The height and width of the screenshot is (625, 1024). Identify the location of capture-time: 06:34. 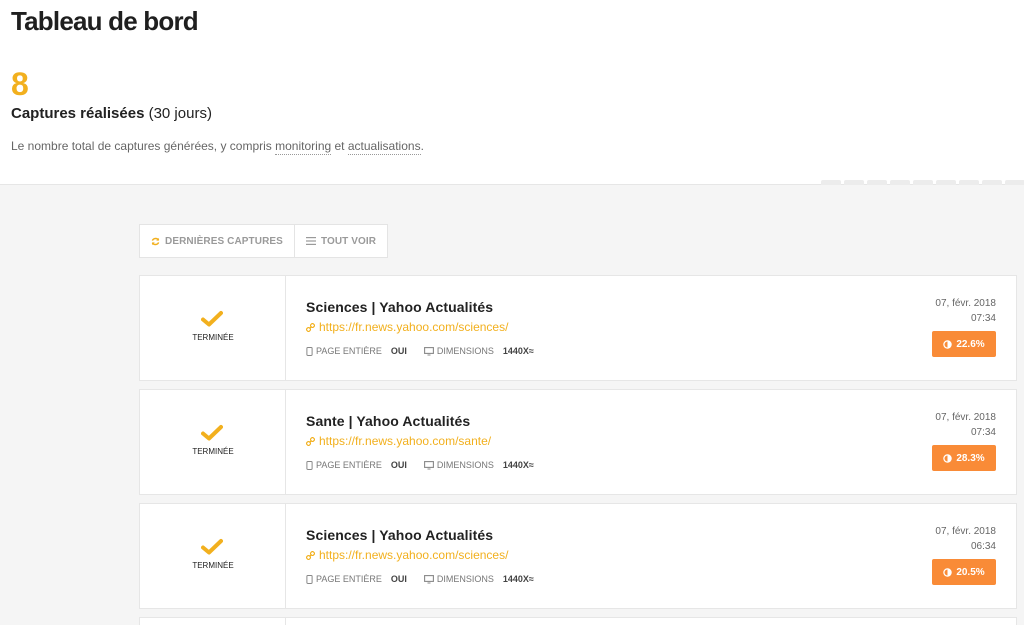
(983, 546).